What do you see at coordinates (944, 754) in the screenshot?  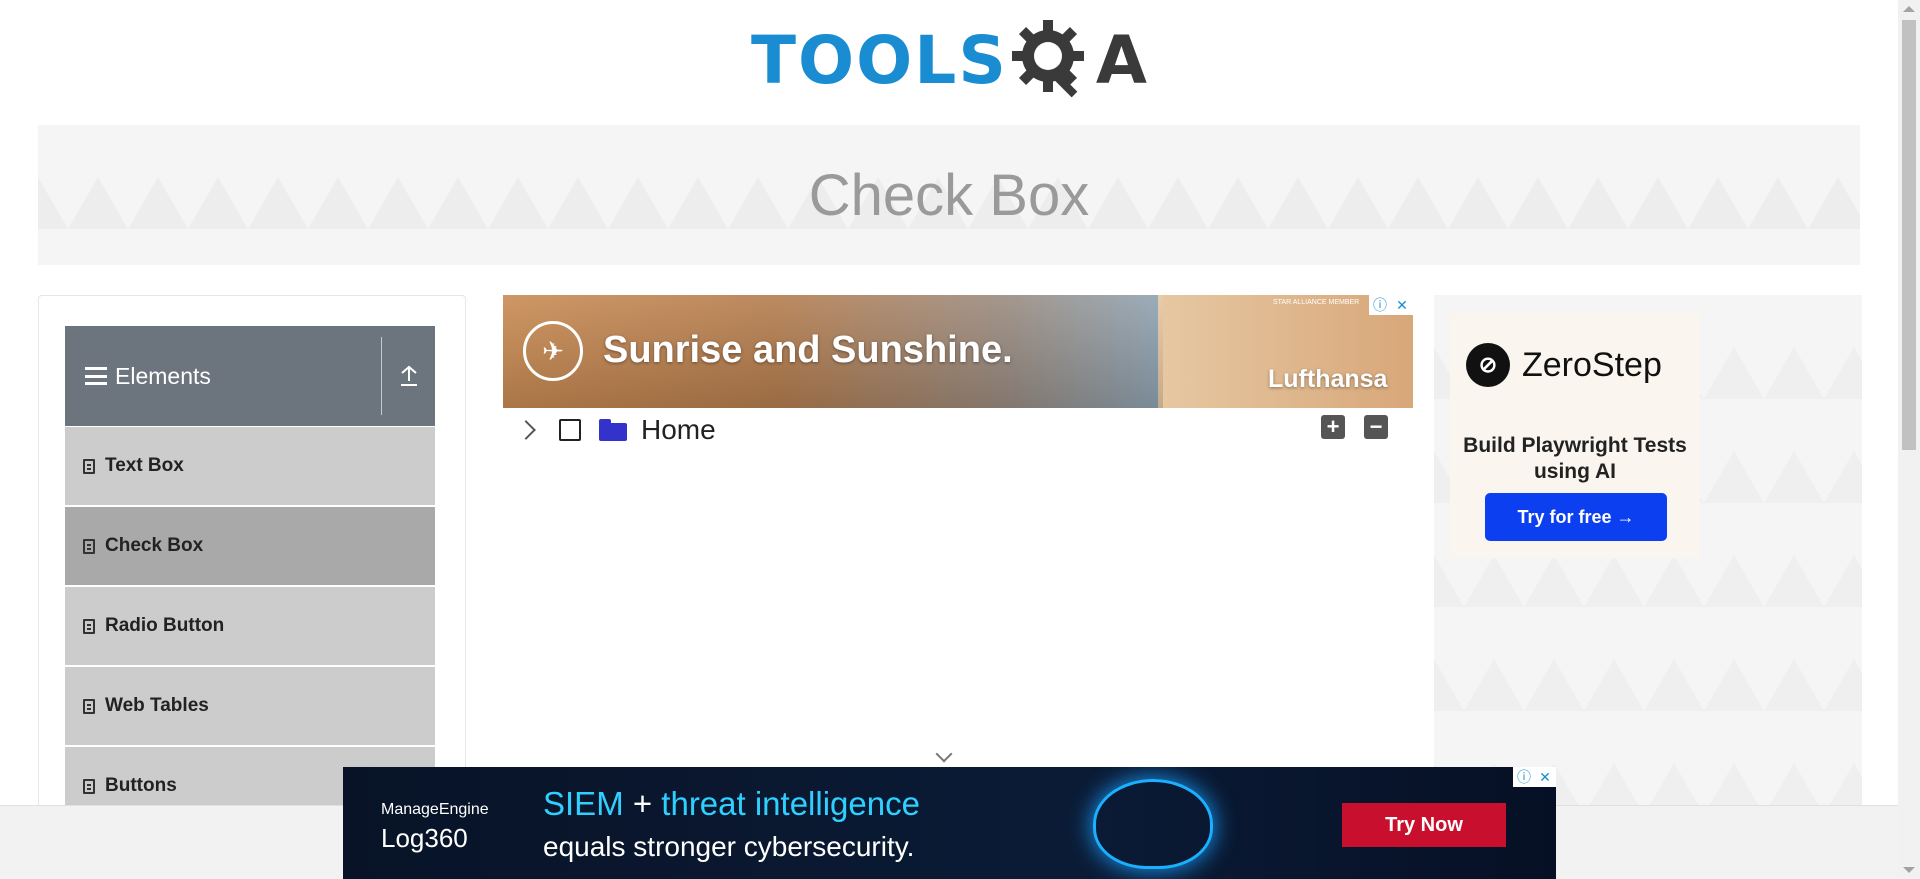 I see `chevron-down-icon` at bounding box center [944, 754].